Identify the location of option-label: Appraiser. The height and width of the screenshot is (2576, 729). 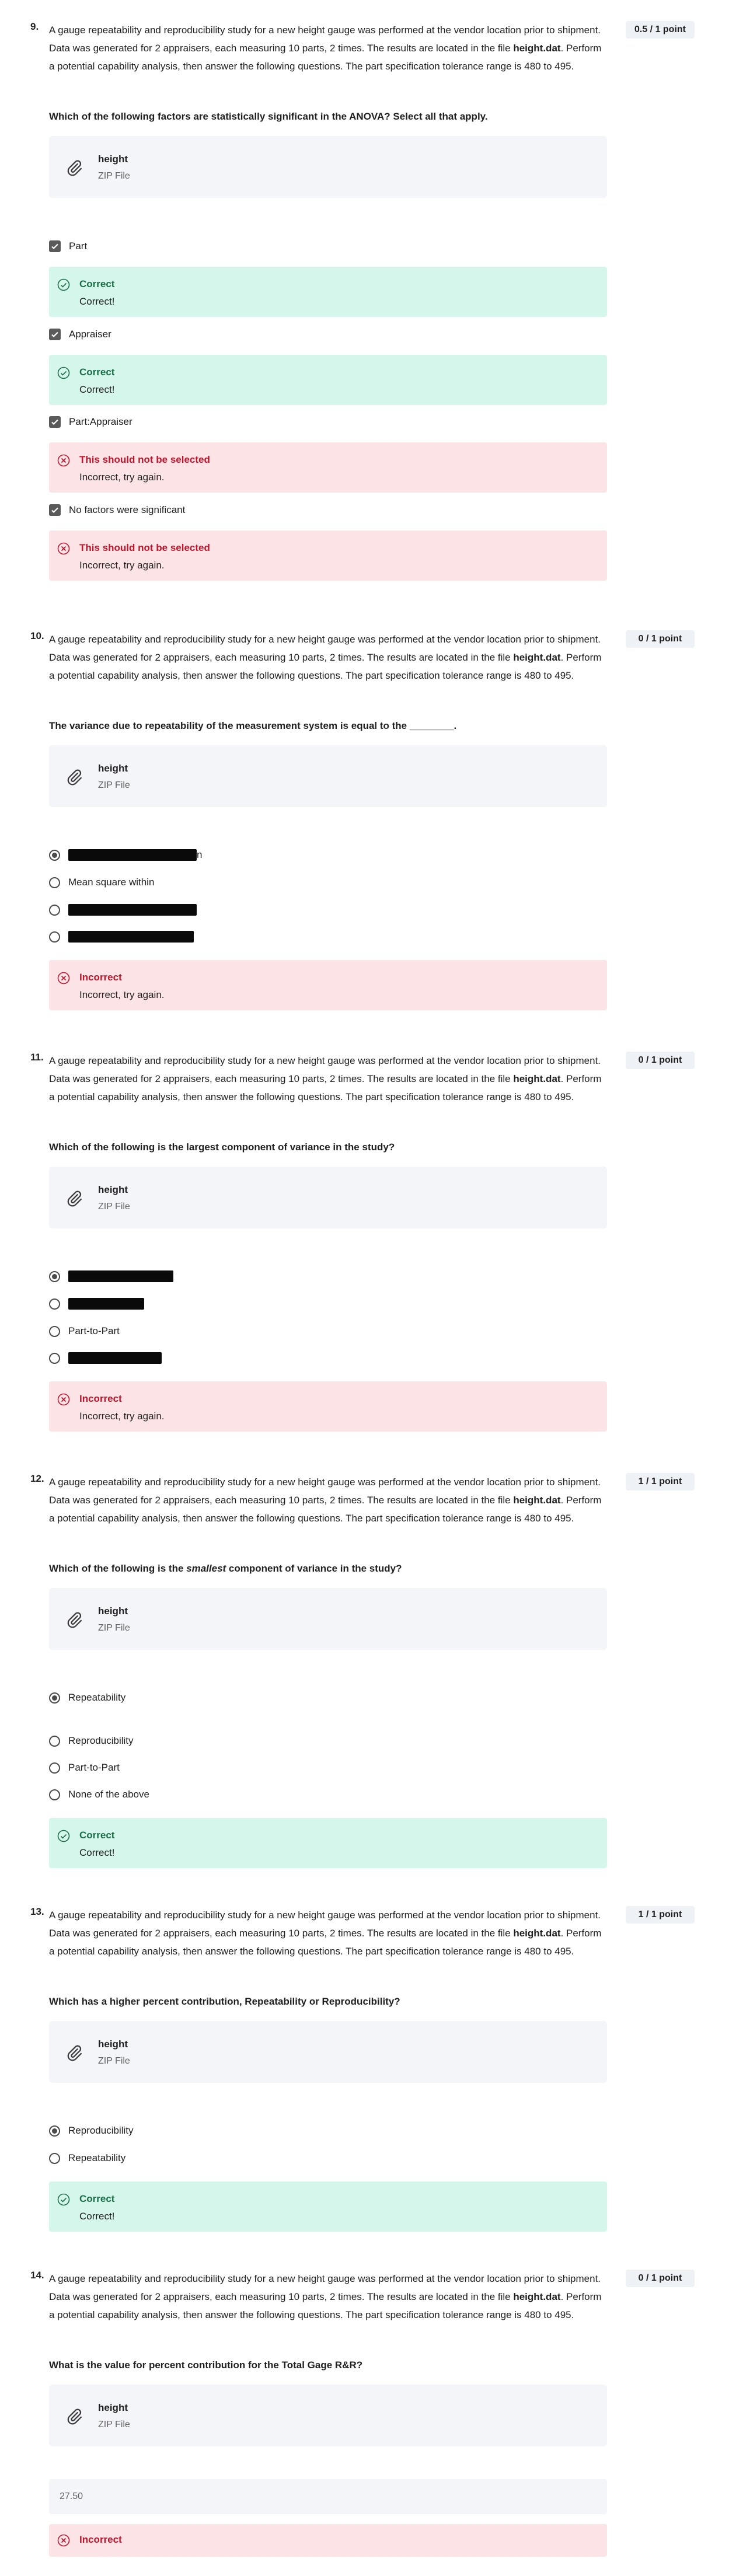
(90, 334).